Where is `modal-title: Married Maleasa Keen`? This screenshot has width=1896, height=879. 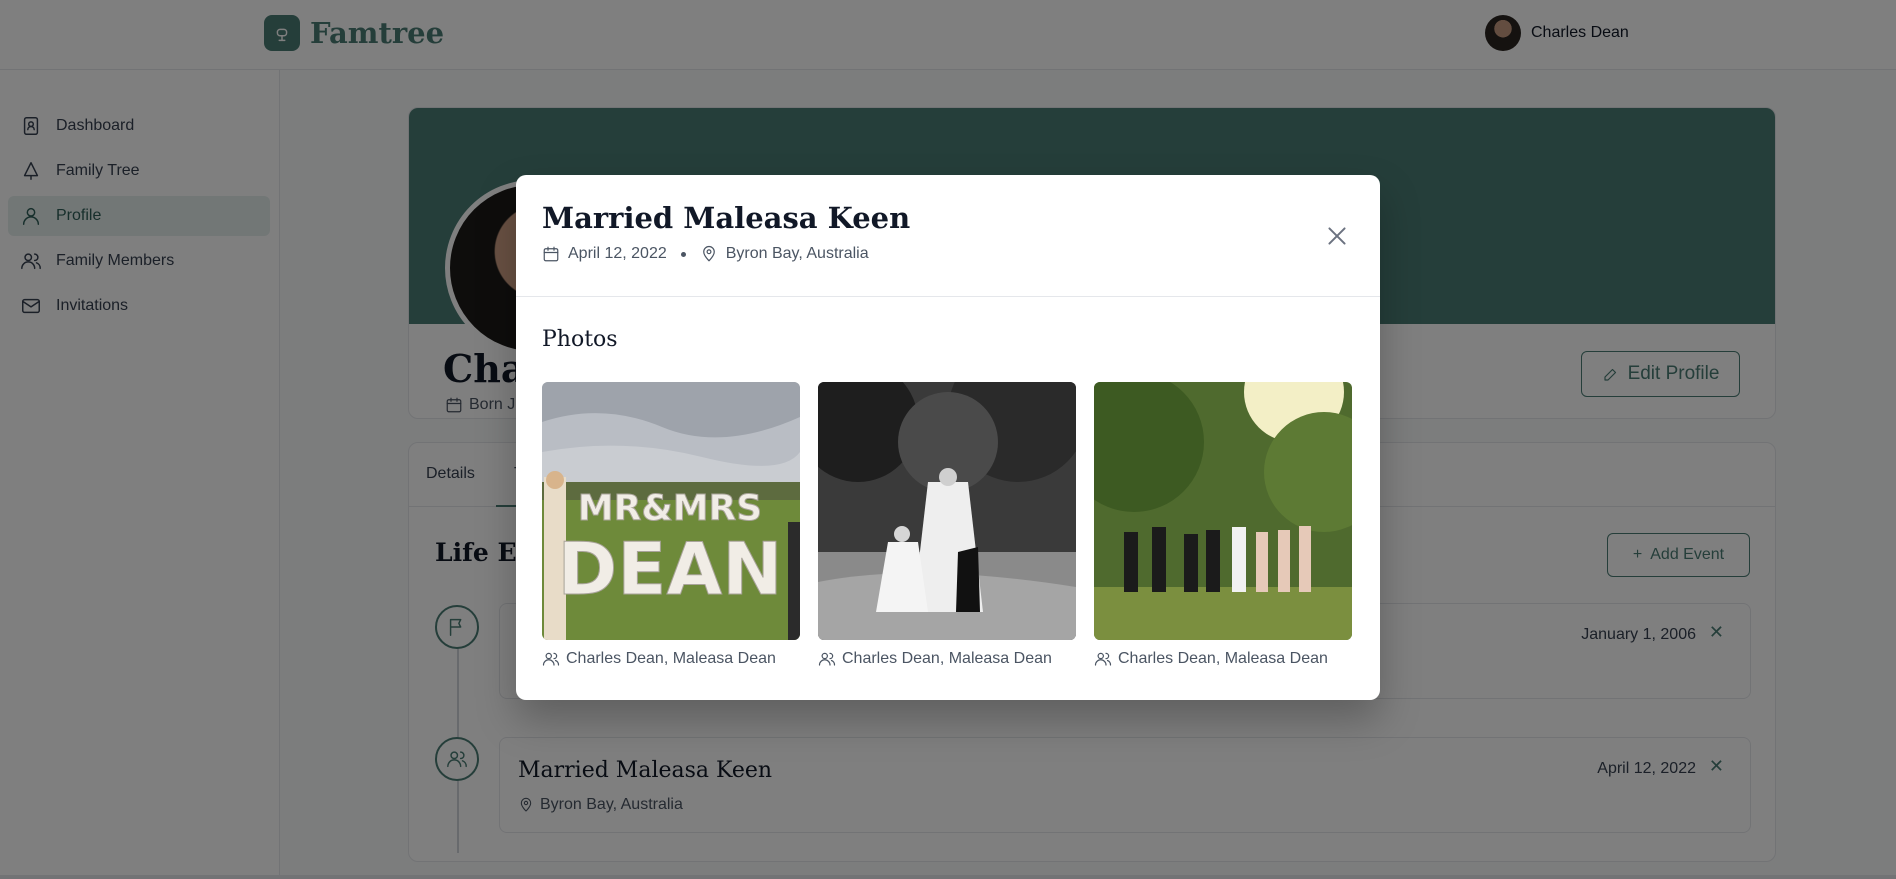 modal-title: Married Maleasa Keen is located at coordinates (726, 218).